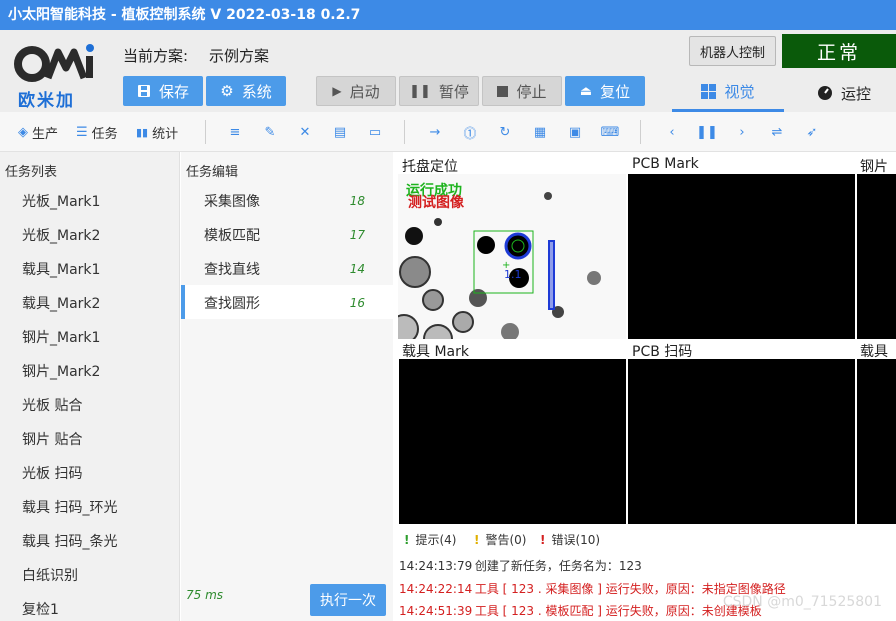 The height and width of the screenshot is (621, 896). I want to click on save-label: 保存, so click(173, 91).